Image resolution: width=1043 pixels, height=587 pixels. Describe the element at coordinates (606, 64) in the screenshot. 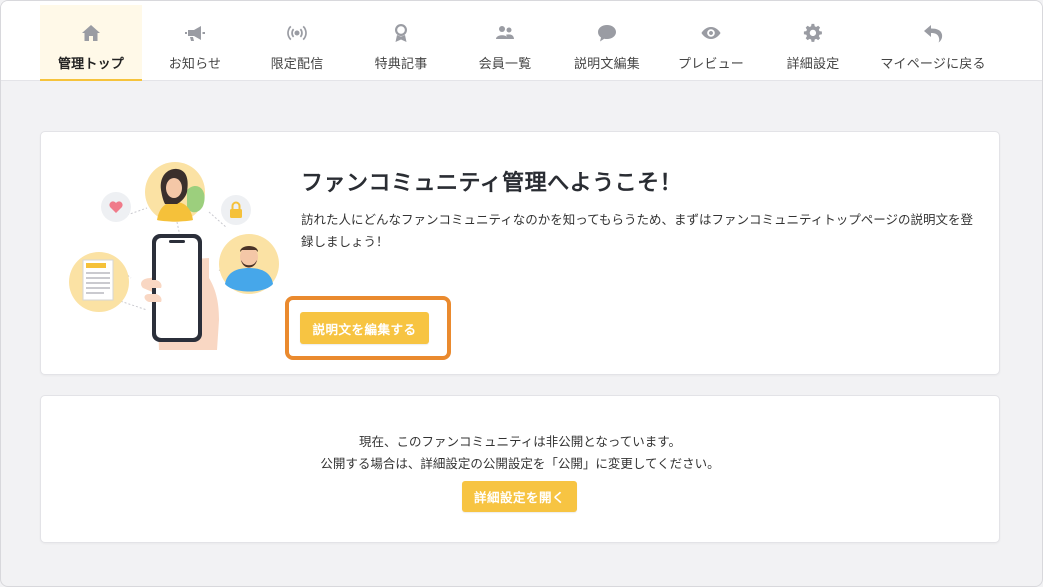

I see `nav-item-label: 説明文編集` at that location.